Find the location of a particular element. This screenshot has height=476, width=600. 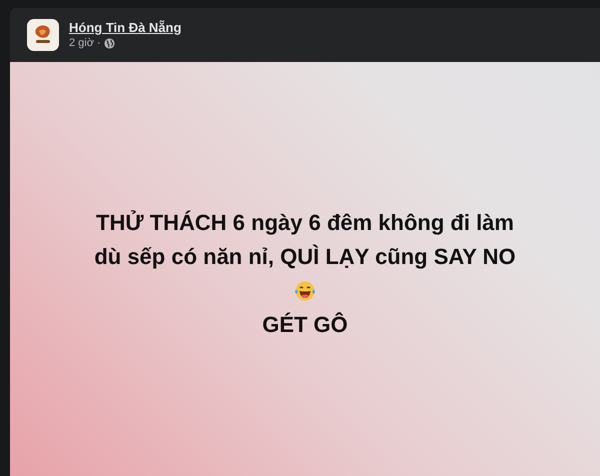

laughing-emoji-icon is located at coordinates (305, 291).